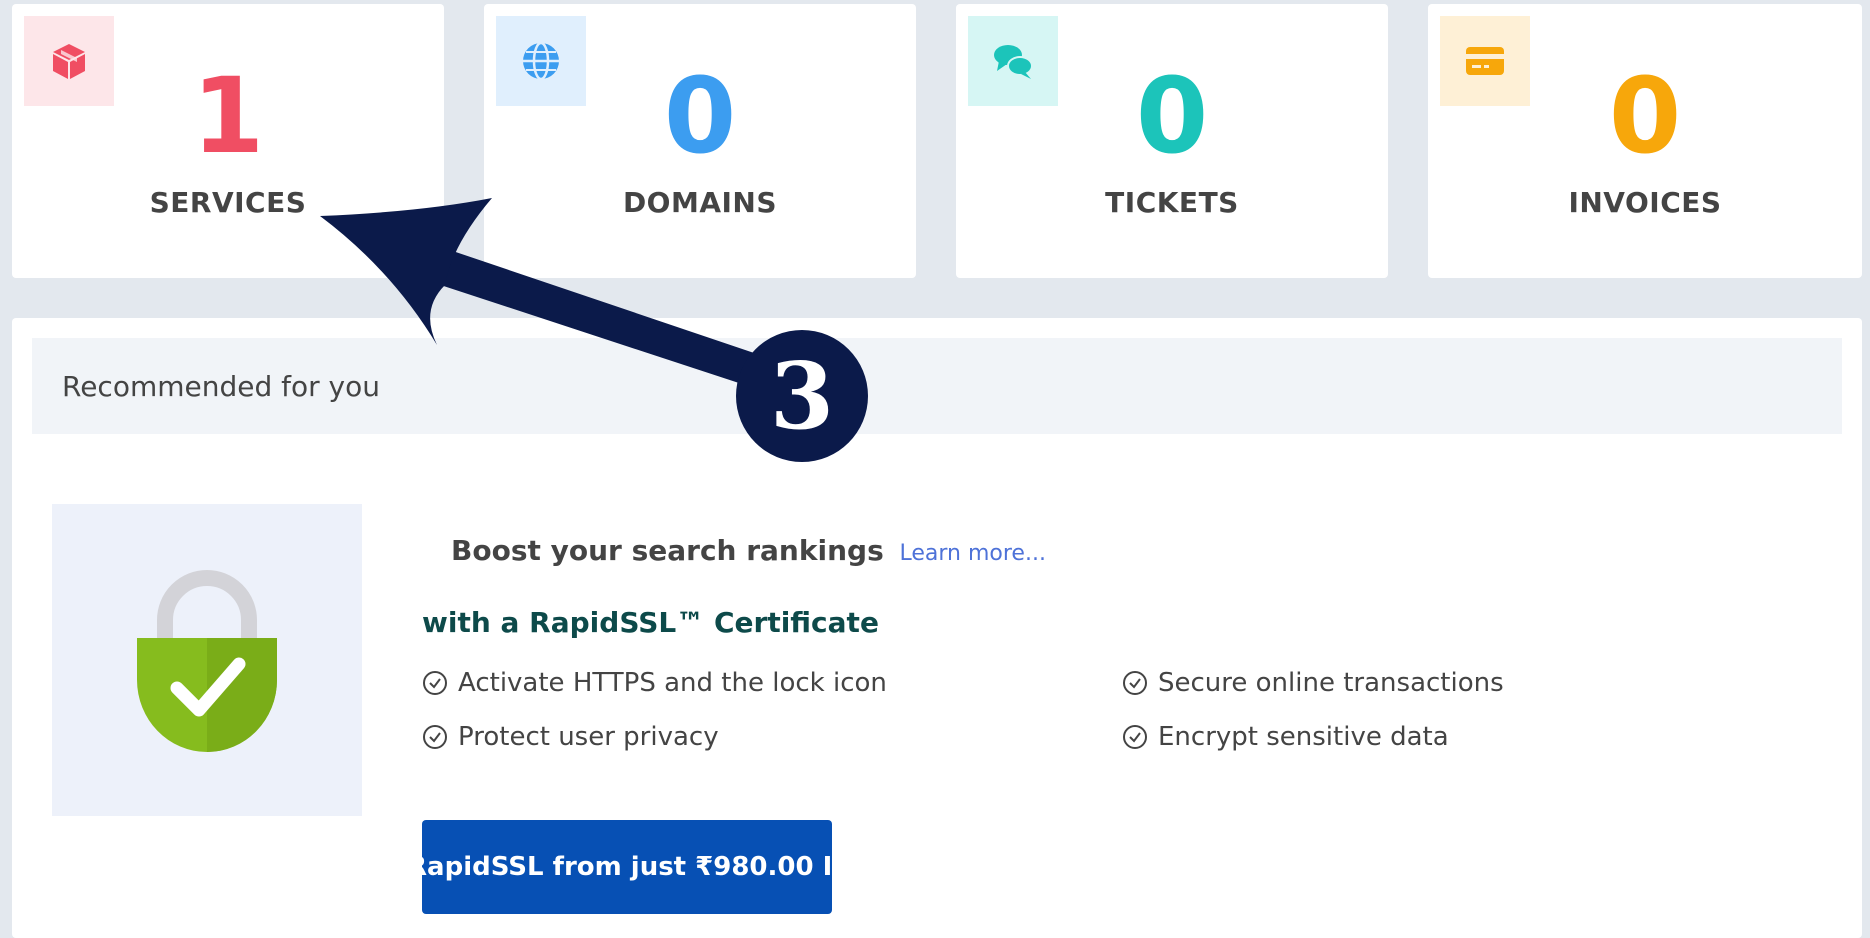 This screenshot has width=1870, height=938. I want to click on padlock-check-icon, so click(207, 661).